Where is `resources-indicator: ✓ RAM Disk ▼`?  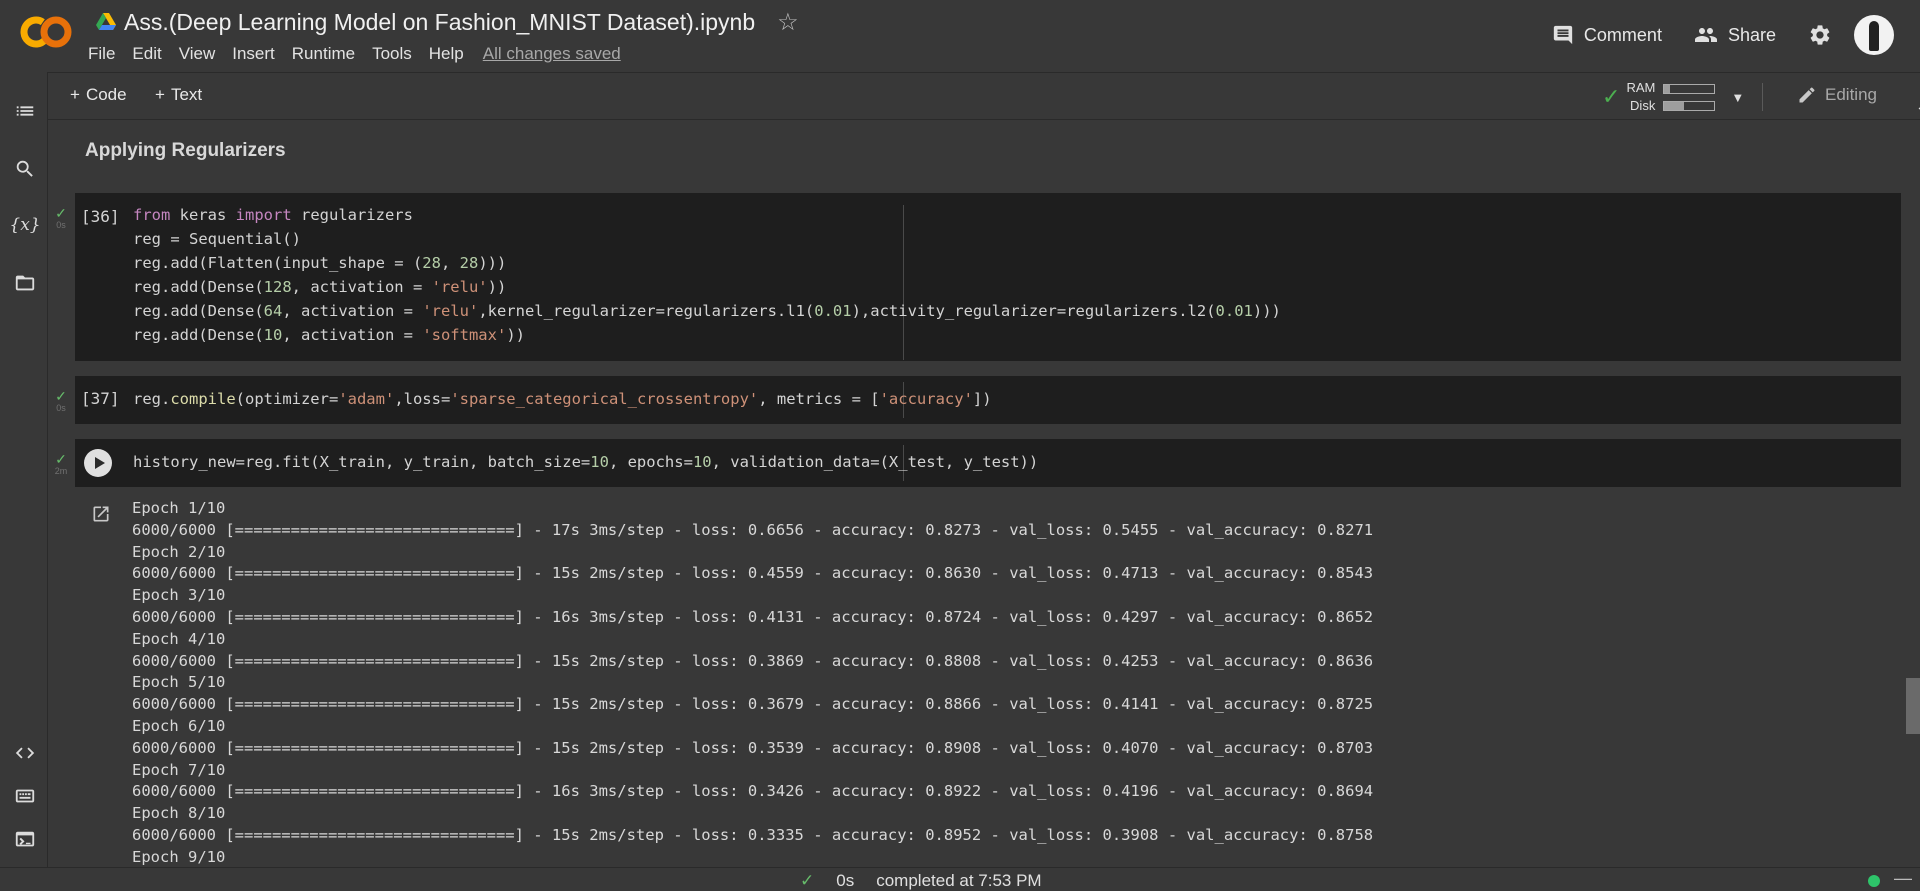
resources-indicator: ✓ RAM Disk ▼ is located at coordinates (1683, 97).